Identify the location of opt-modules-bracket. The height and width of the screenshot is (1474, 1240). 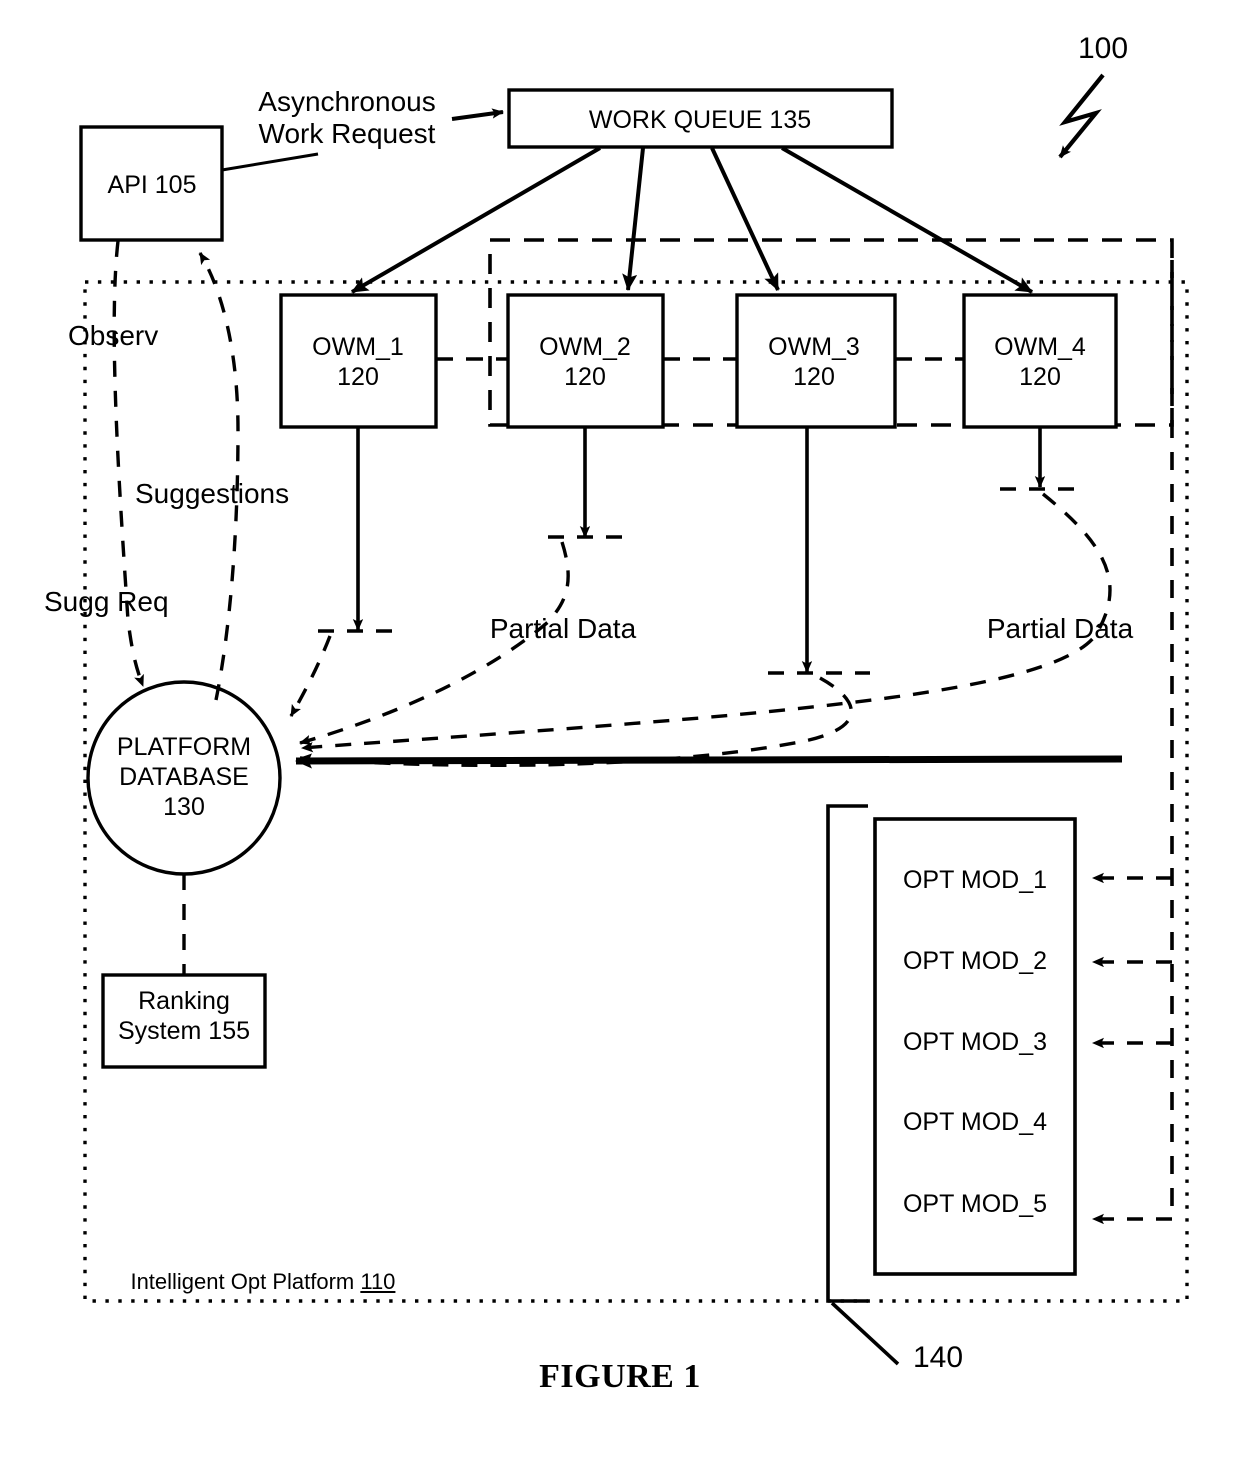
(847, 1053).